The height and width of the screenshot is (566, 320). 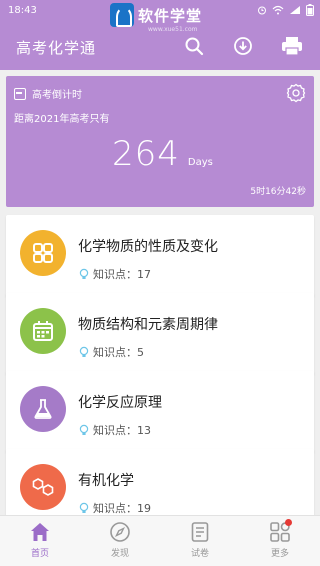 What do you see at coordinates (20, 93) in the screenshot?
I see `calendar-small-icon` at bounding box center [20, 93].